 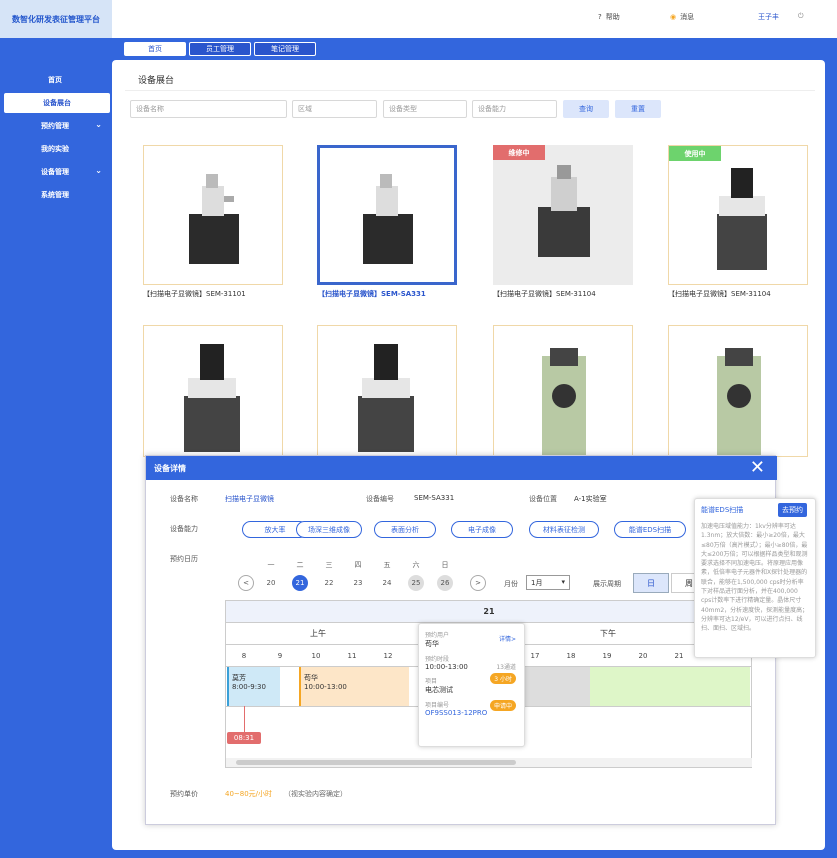 What do you see at coordinates (387, 583) in the screenshot?
I see `day-cell: 24` at bounding box center [387, 583].